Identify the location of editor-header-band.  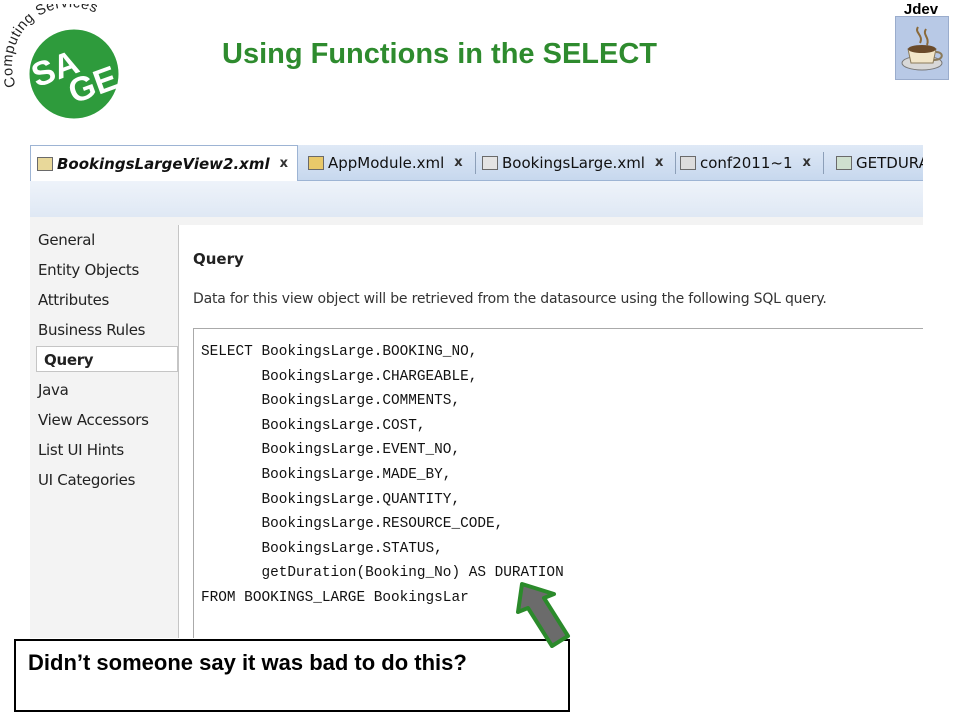
(476, 199).